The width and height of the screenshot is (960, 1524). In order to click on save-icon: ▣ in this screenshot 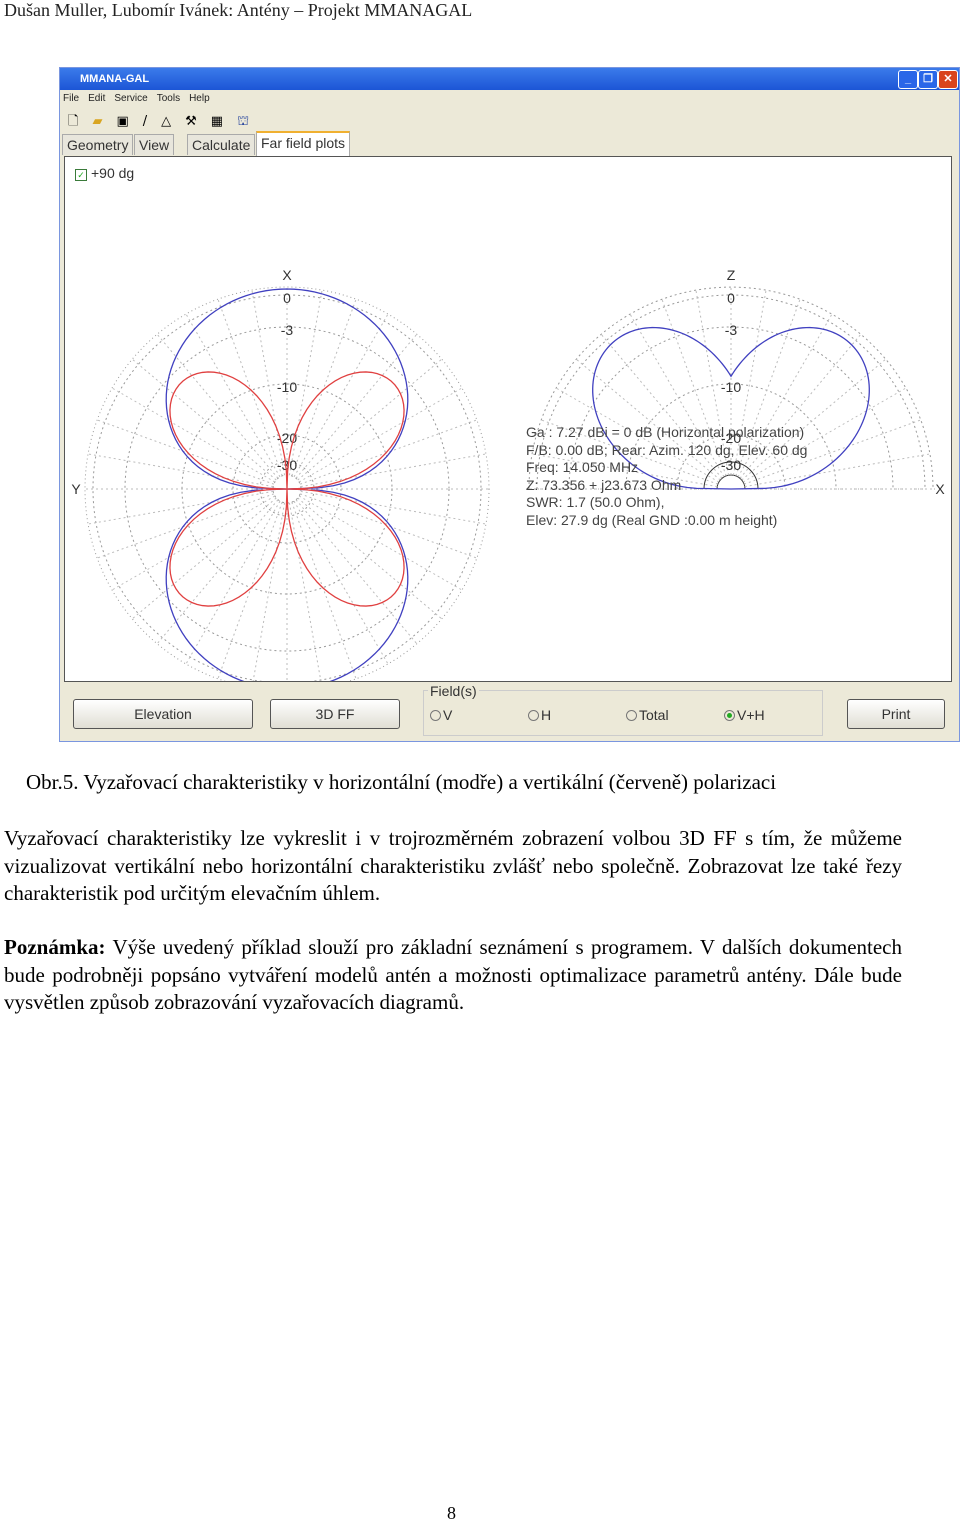, I will do `click(122, 121)`.